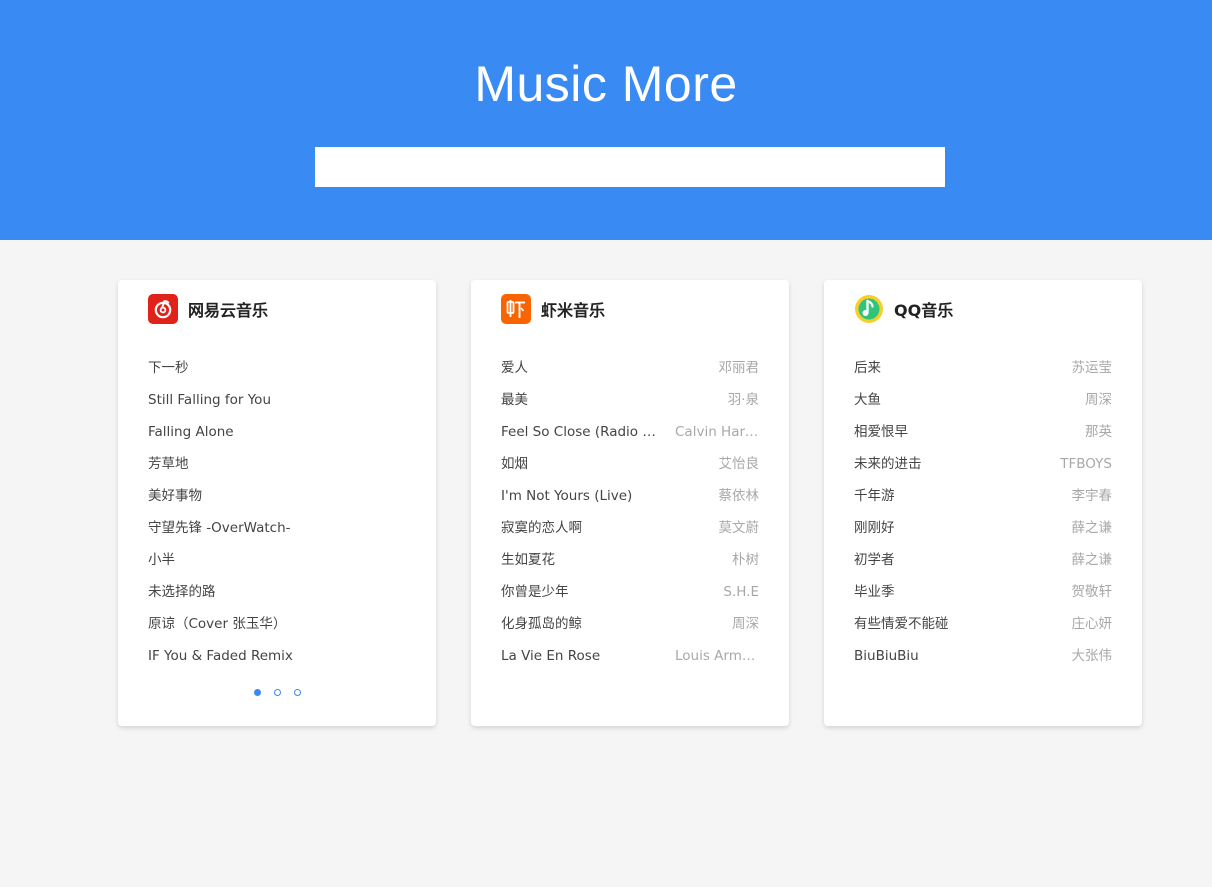 This screenshot has width=1212, height=887. I want to click on song-item: 生如夏花 朴树, so click(630, 560).